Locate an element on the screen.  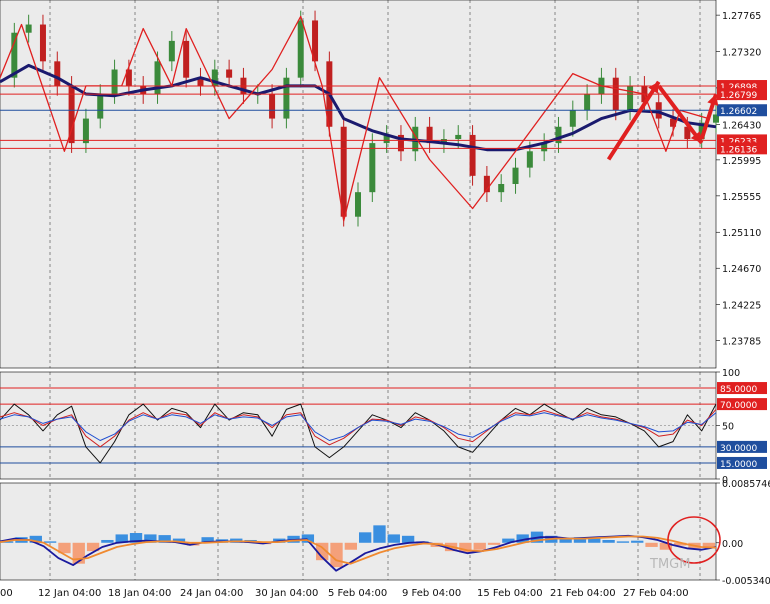
h-level-label: 1.26136 is located at coordinates (738, 150).